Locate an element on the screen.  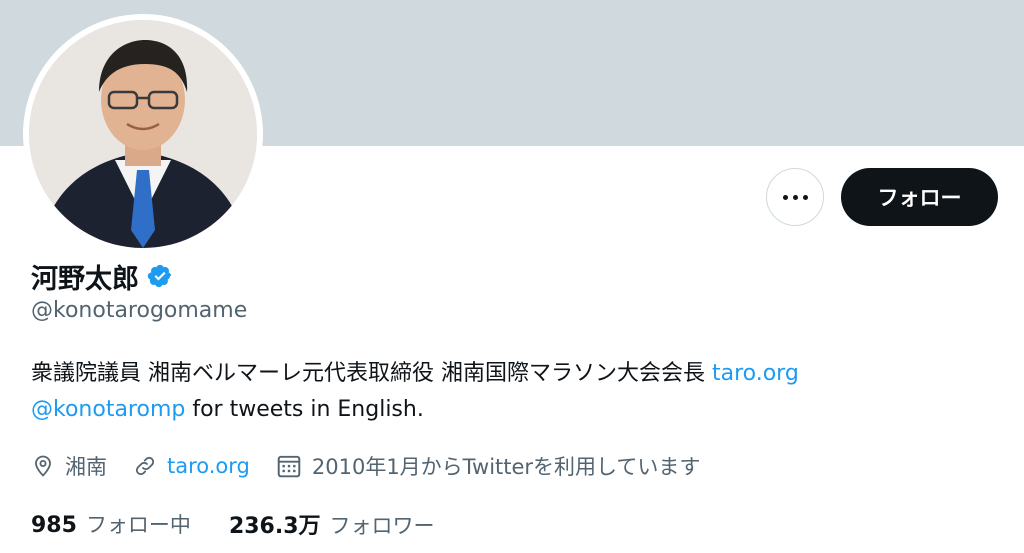
meta-joined: 2010年1月からTwitterを利用しています is located at coordinates (488, 466).